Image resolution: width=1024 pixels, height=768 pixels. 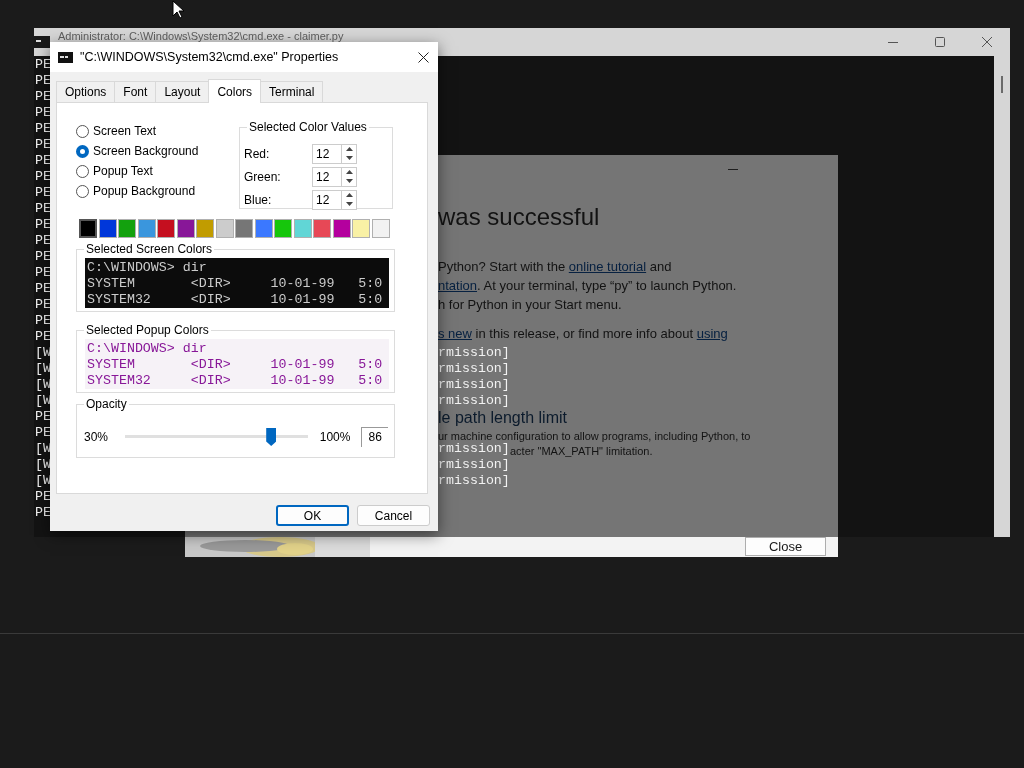 What do you see at coordinates (149, 249) in the screenshot?
I see `group-title: Selected Screen Colors` at bounding box center [149, 249].